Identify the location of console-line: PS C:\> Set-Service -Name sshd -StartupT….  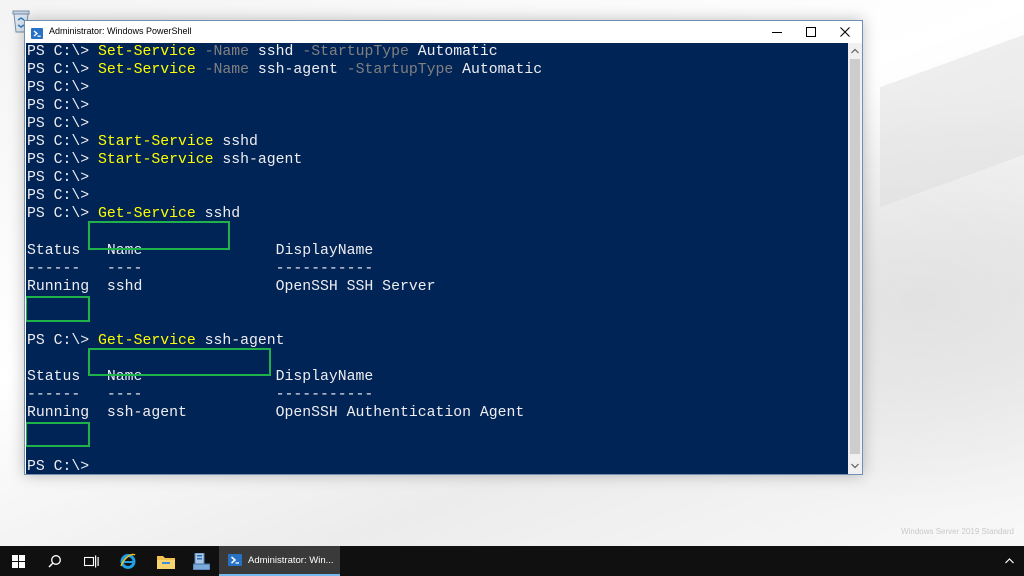
(284, 52).